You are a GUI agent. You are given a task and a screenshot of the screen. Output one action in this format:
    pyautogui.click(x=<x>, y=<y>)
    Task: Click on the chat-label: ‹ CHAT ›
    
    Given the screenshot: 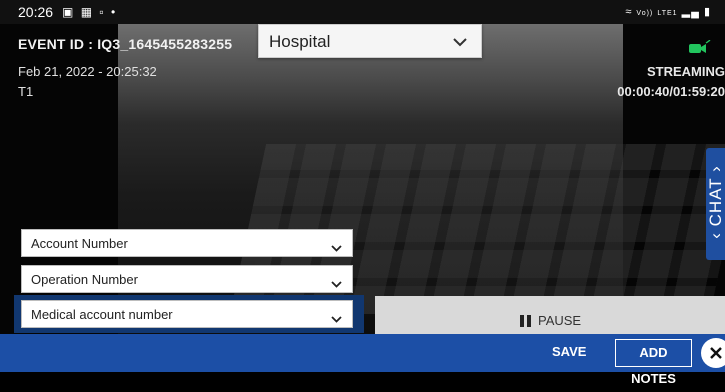 What is the action you would take?
    pyautogui.click(x=715, y=202)
    